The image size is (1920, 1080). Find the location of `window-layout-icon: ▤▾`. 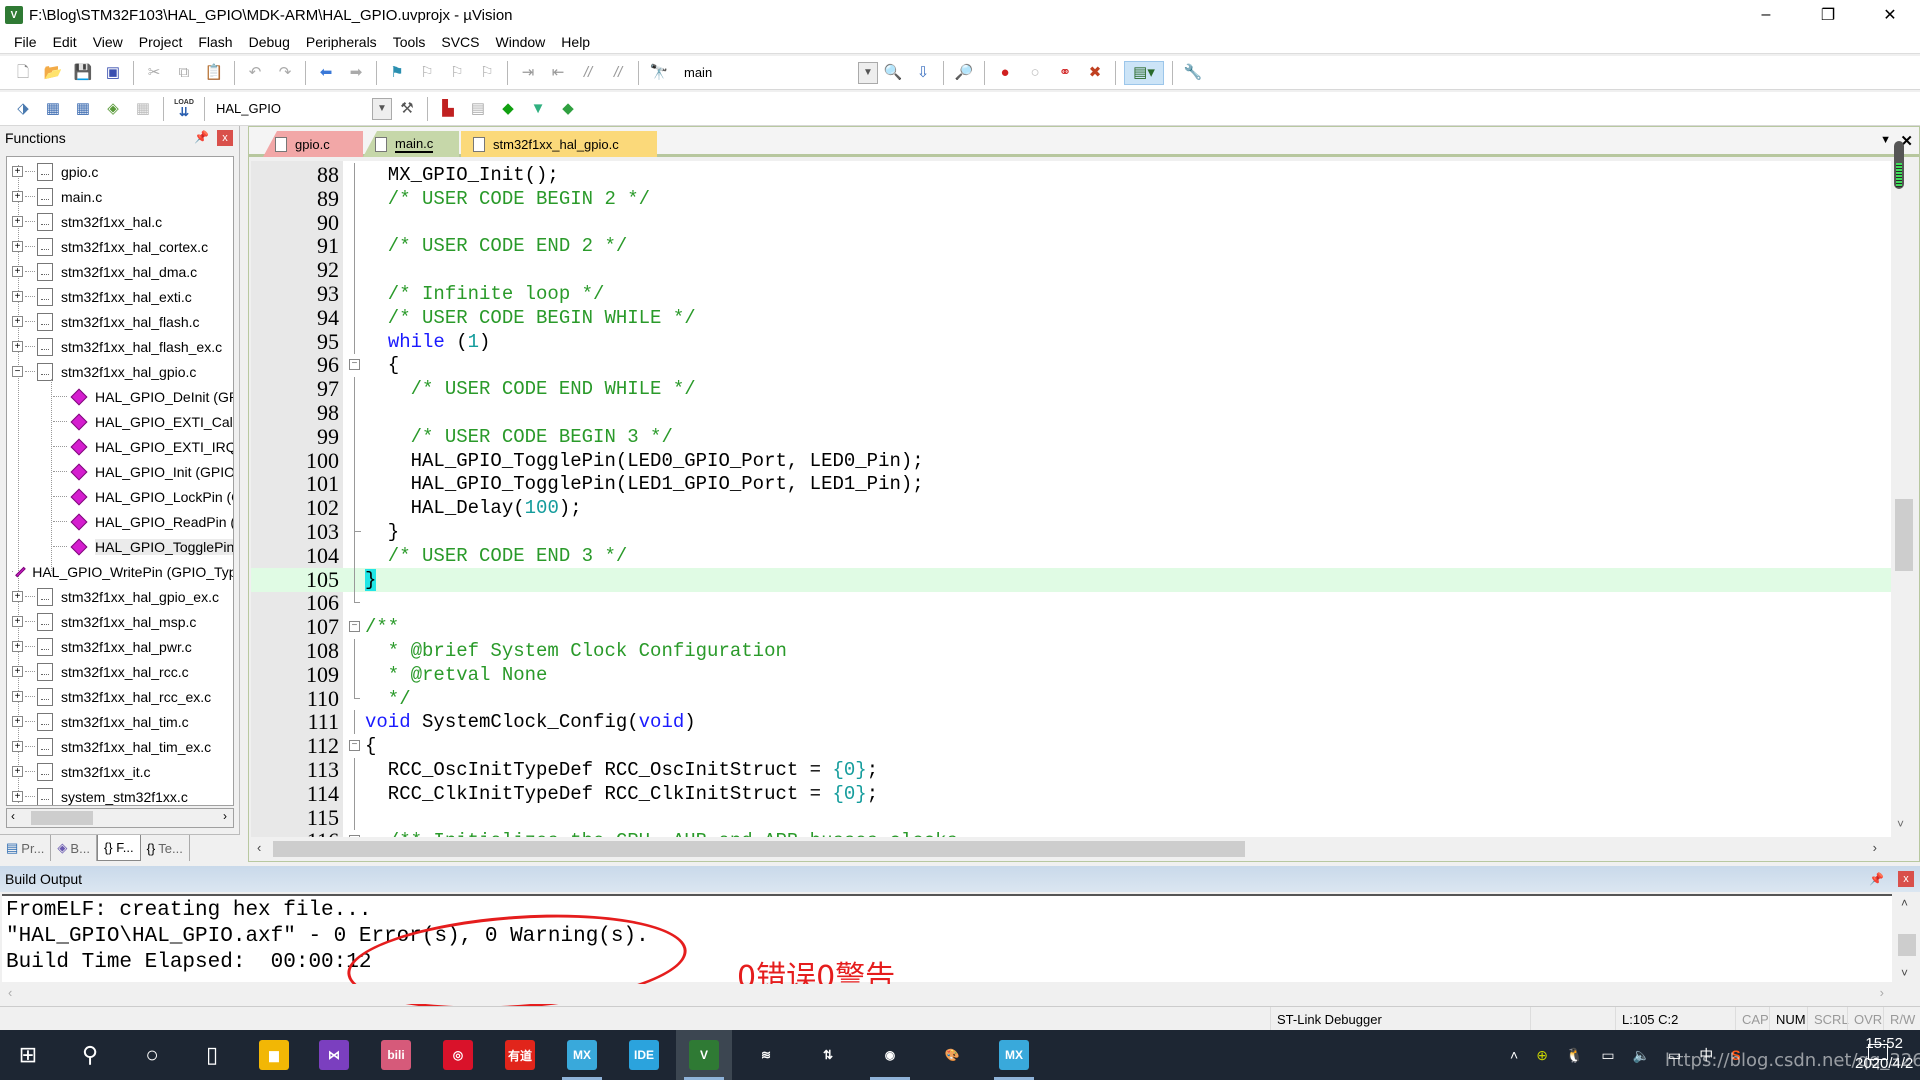

window-layout-icon: ▤▾ is located at coordinates (1144, 72).